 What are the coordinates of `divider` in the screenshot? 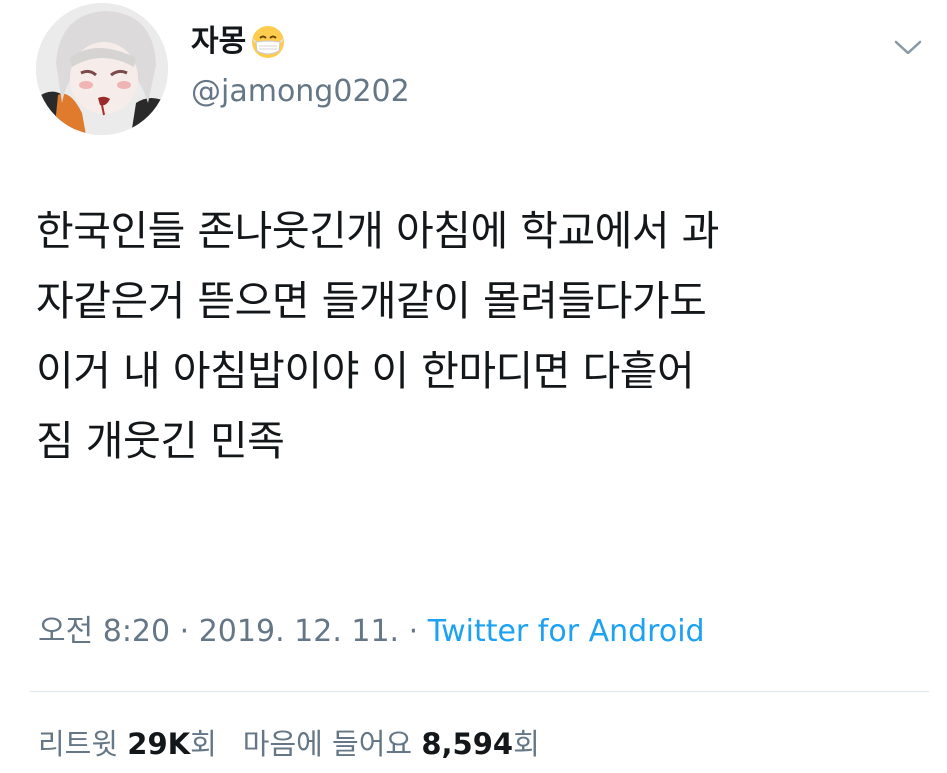 It's located at (479, 691).